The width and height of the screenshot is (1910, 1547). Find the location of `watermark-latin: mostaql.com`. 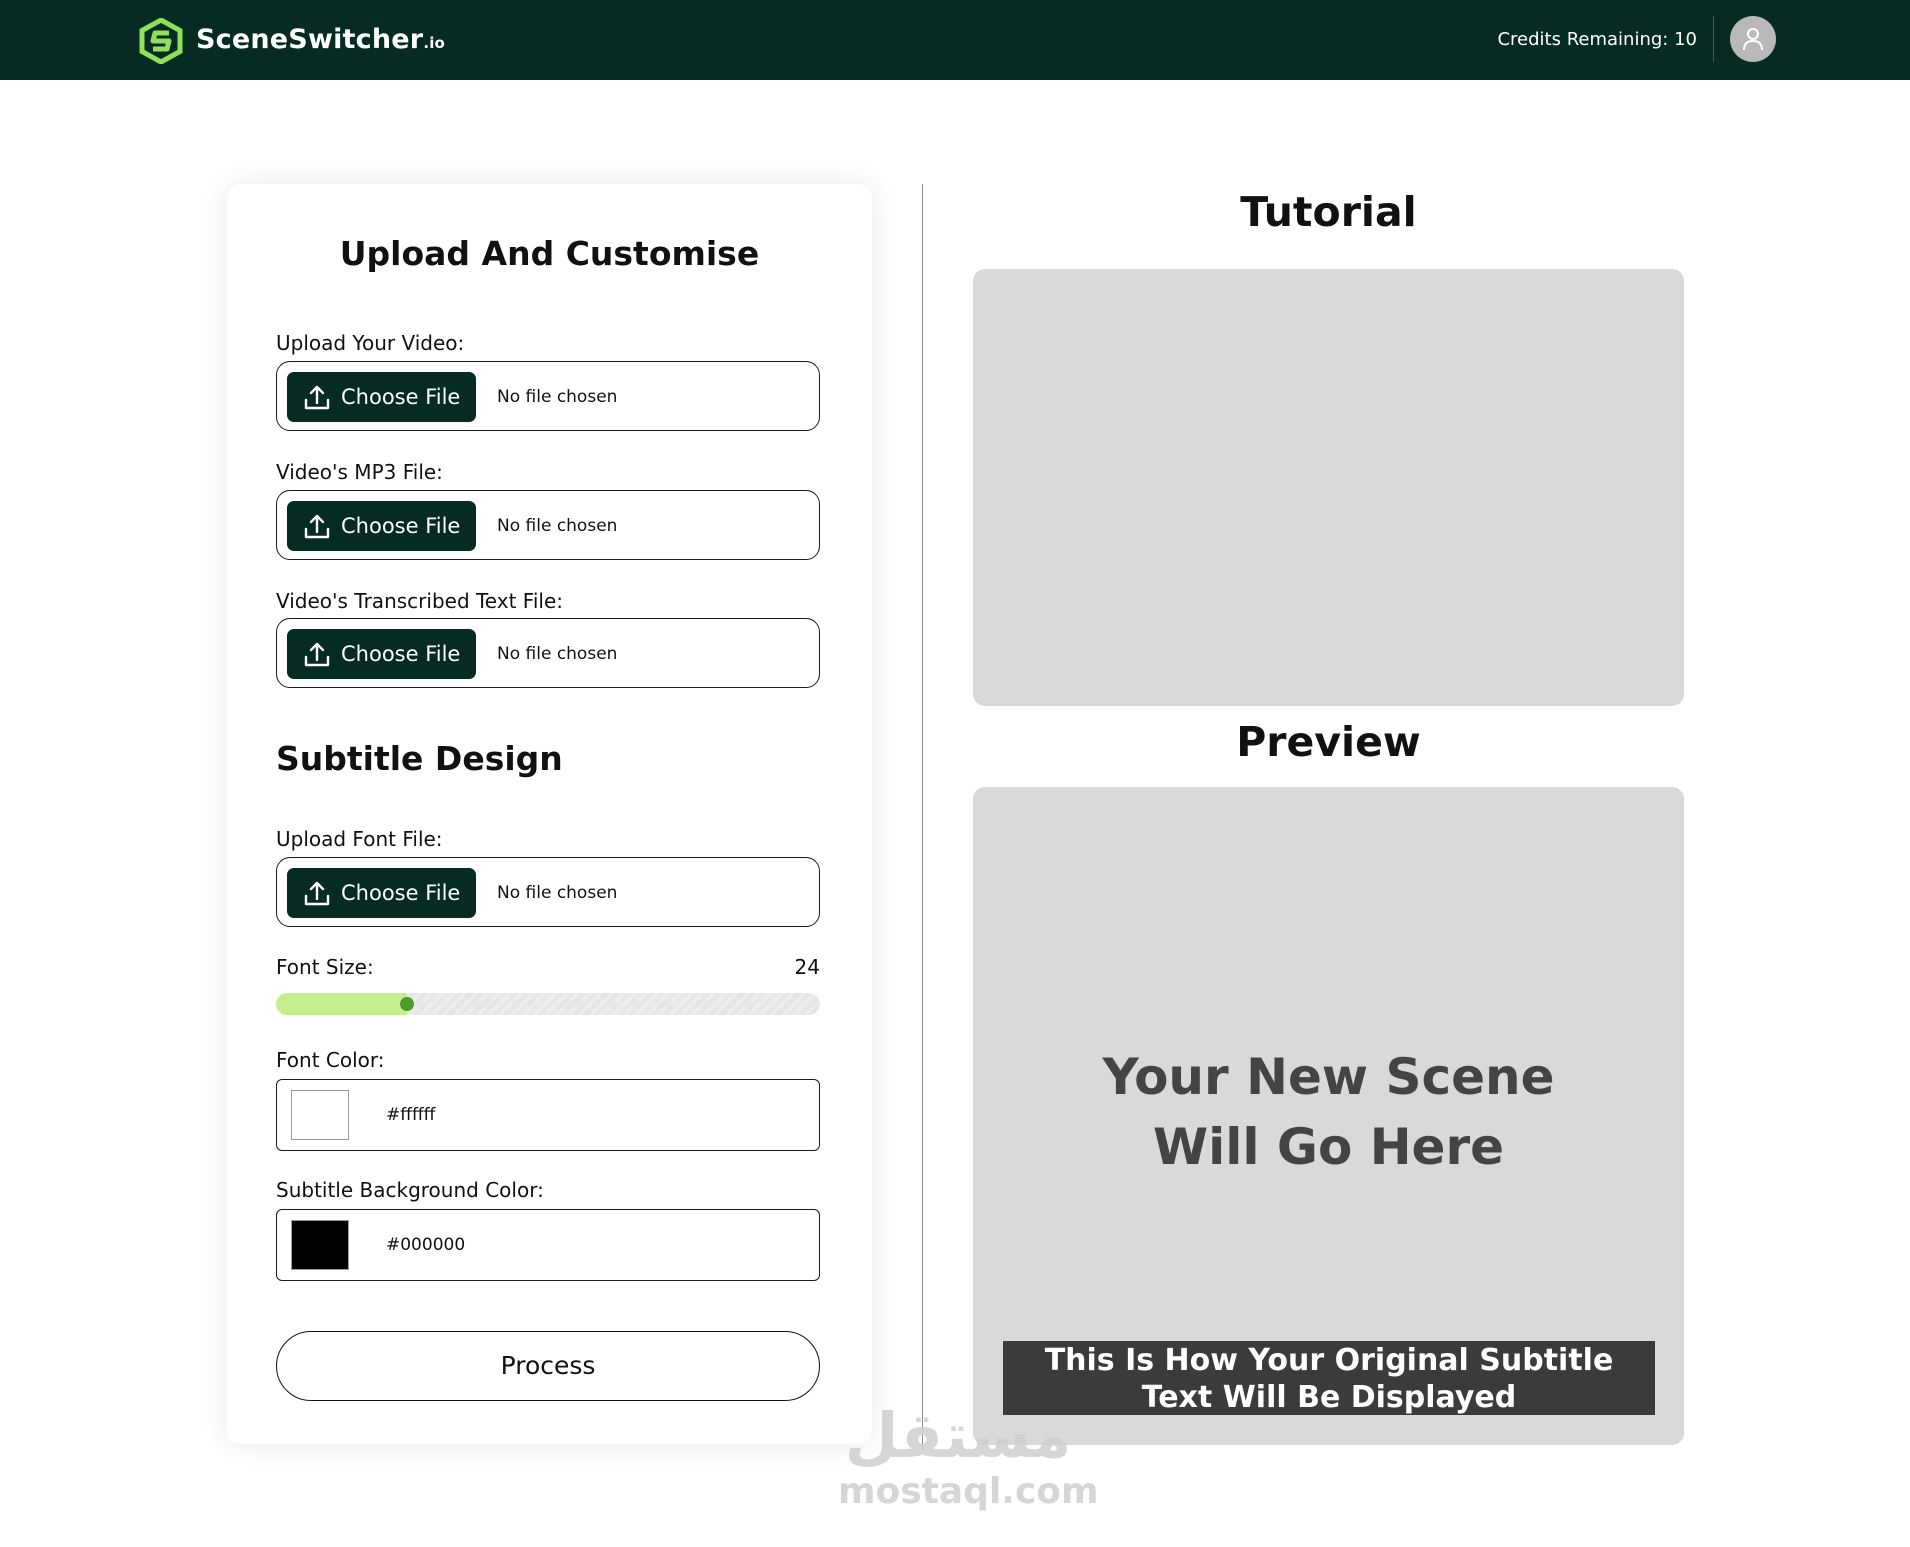

watermark-latin: mostaql.com is located at coordinates (968, 1491).